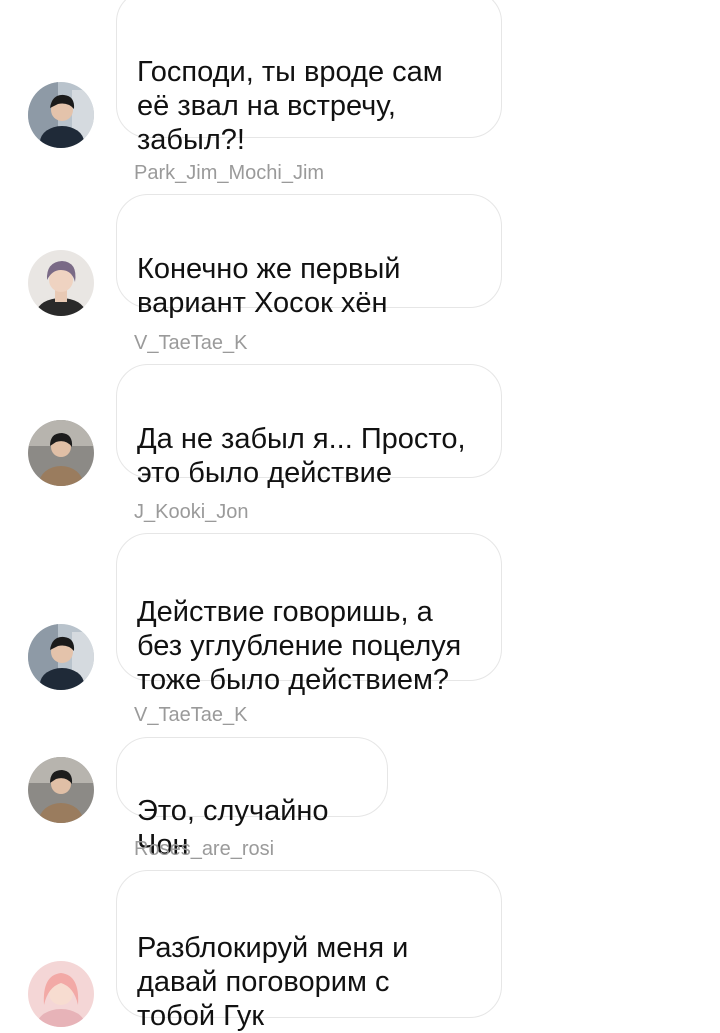  What do you see at coordinates (204, 849) in the screenshot?
I see `sender-name: Roses_are_rosi` at bounding box center [204, 849].